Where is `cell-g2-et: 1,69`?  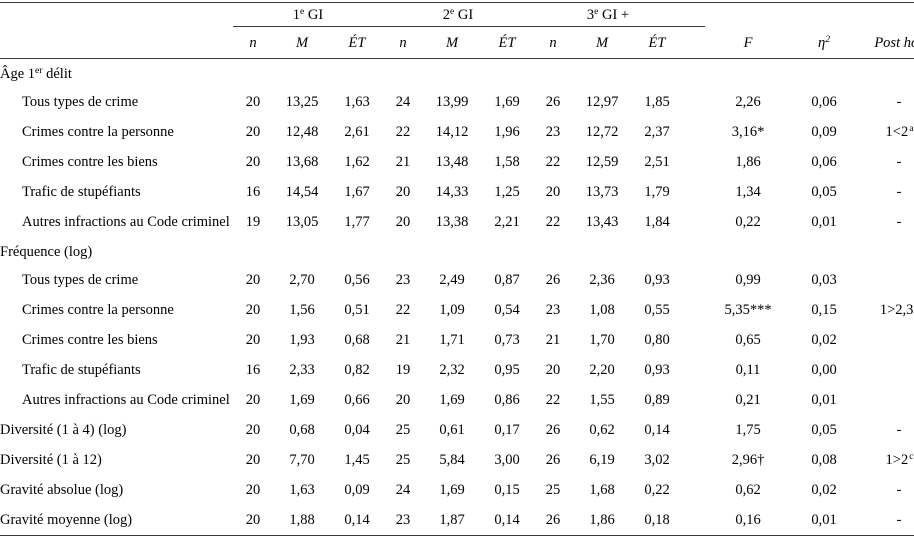
cell-g2-et: 1,69 is located at coordinates (507, 101).